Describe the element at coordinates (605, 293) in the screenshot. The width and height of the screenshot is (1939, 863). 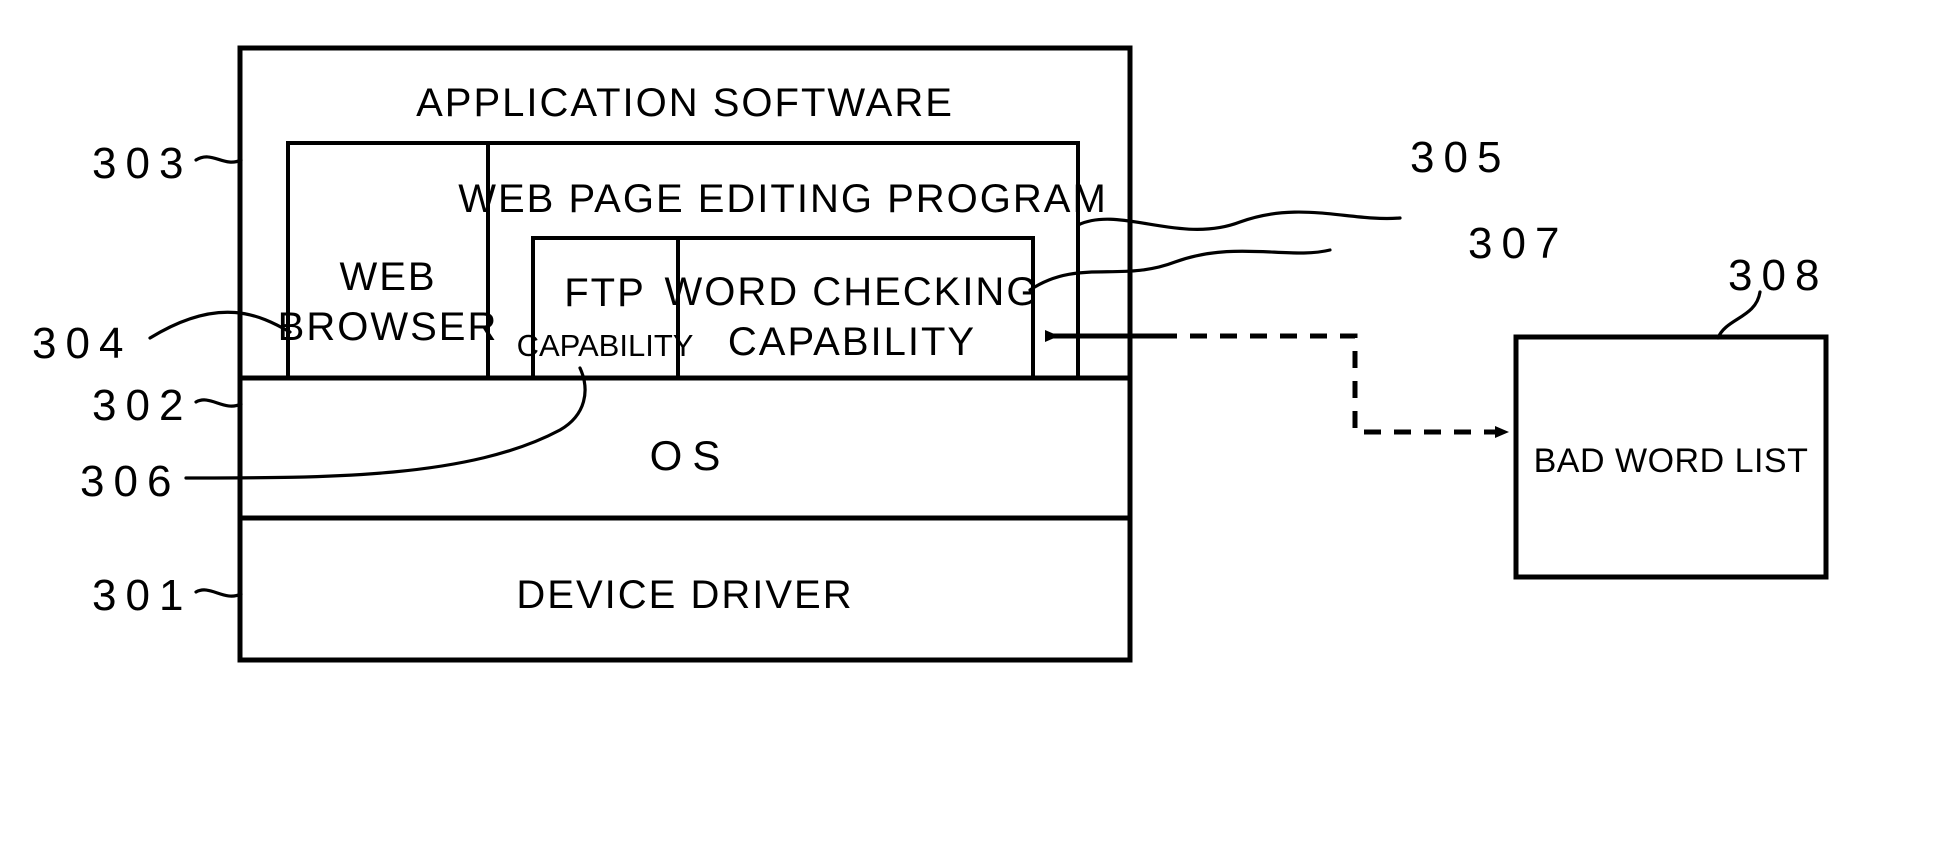
I see `ftp-capability-label-line1: FTP` at that location.